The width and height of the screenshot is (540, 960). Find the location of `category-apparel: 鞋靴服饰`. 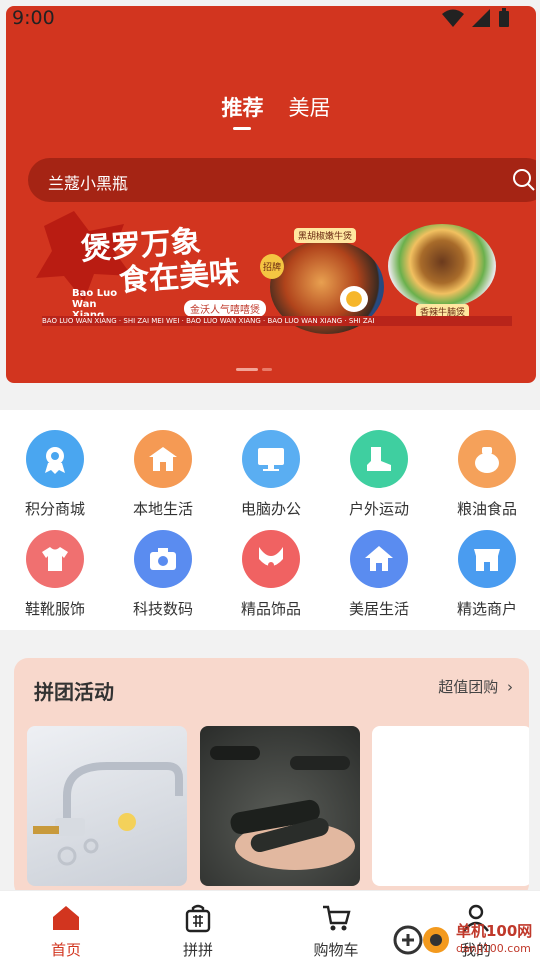

category-apparel: 鞋靴服饰 is located at coordinates (55, 574).